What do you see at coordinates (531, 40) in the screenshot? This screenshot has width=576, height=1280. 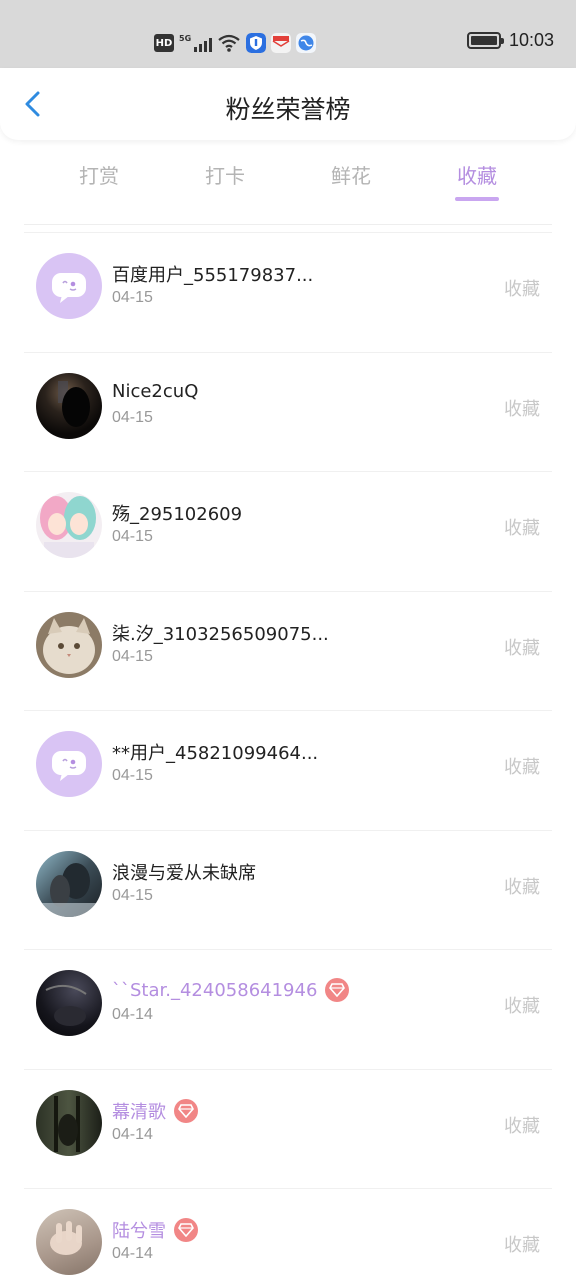 I see `clock: 10:03` at bounding box center [531, 40].